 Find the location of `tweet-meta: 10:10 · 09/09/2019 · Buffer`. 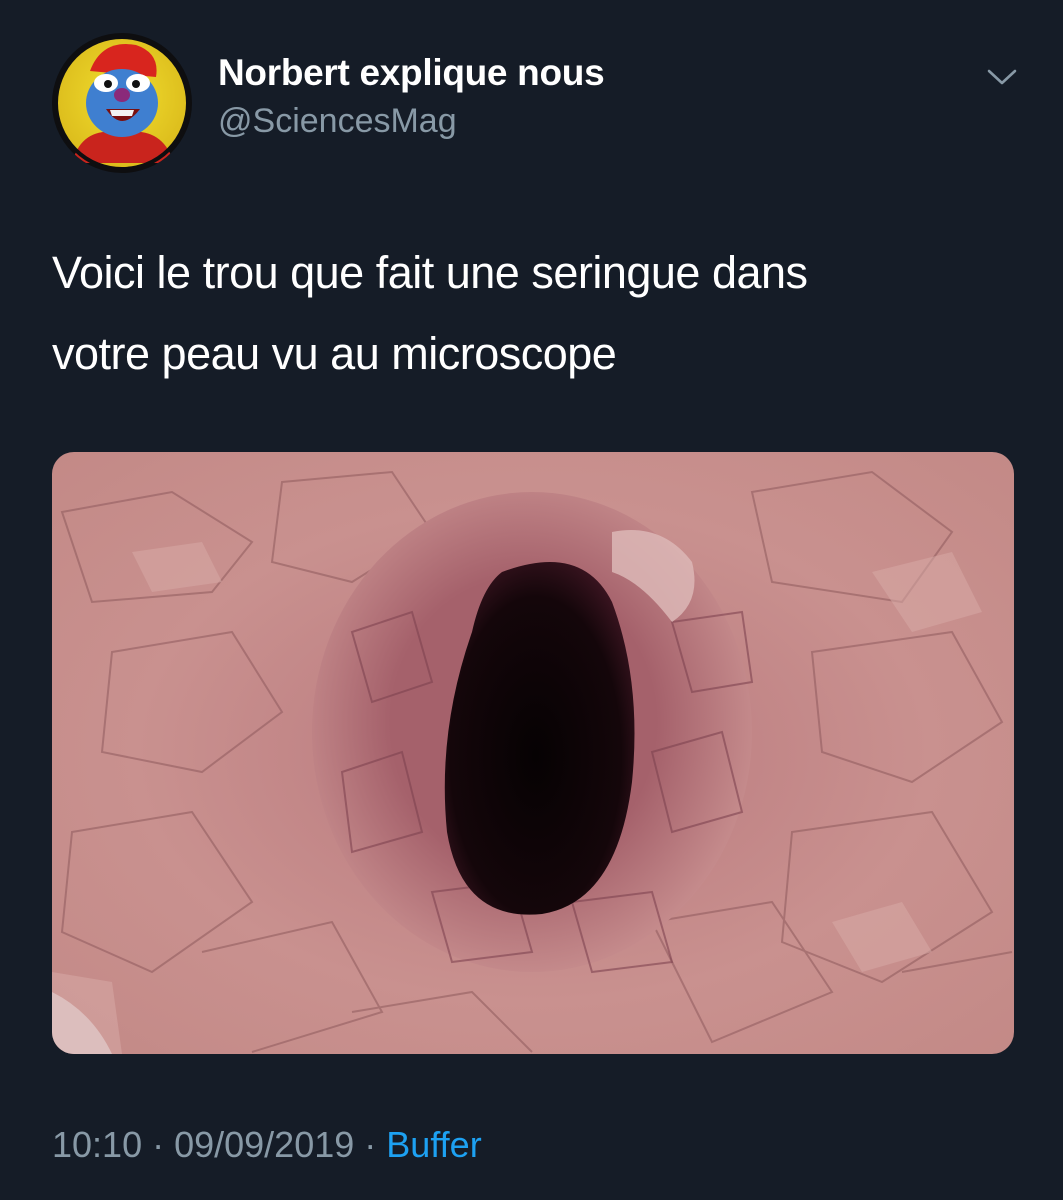

tweet-meta: 10:10 · 09/09/2019 · Buffer is located at coordinates (267, 1145).